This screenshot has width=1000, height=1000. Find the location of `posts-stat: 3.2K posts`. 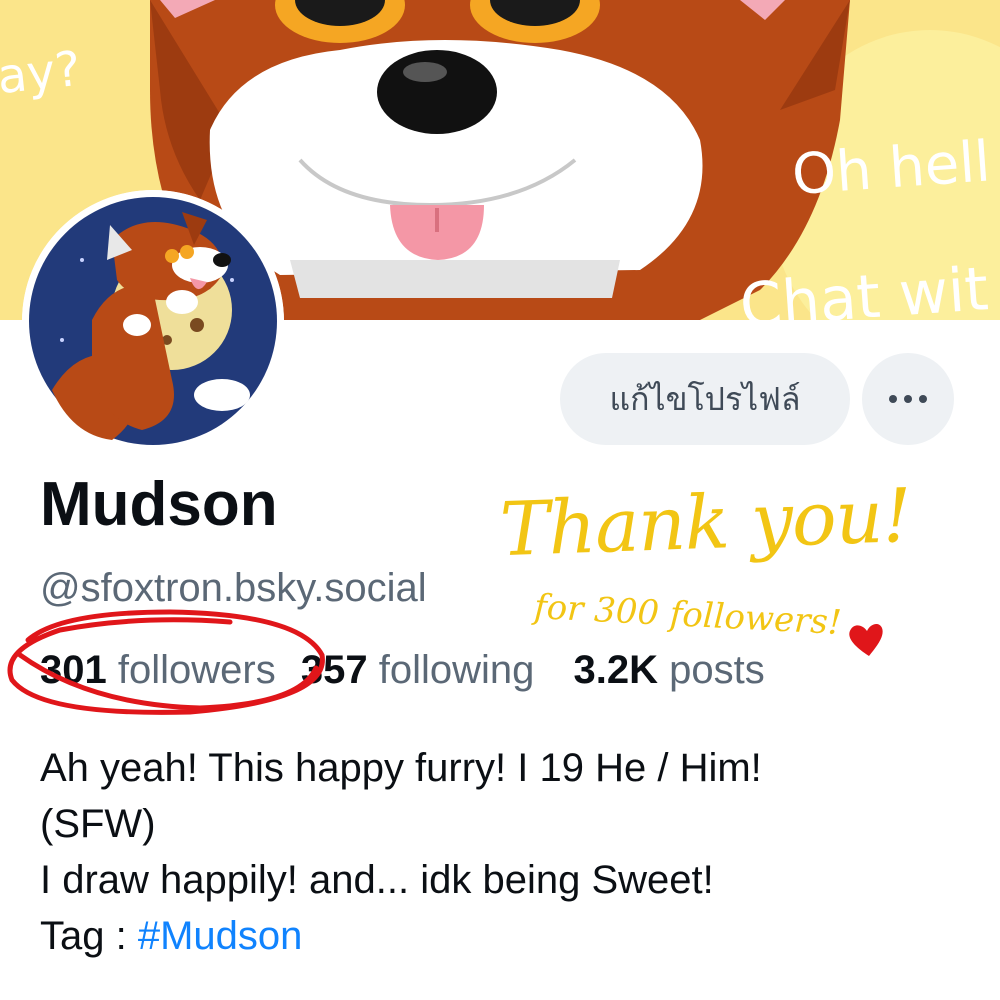

posts-stat: 3.2K posts is located at coordinates (669, 670).